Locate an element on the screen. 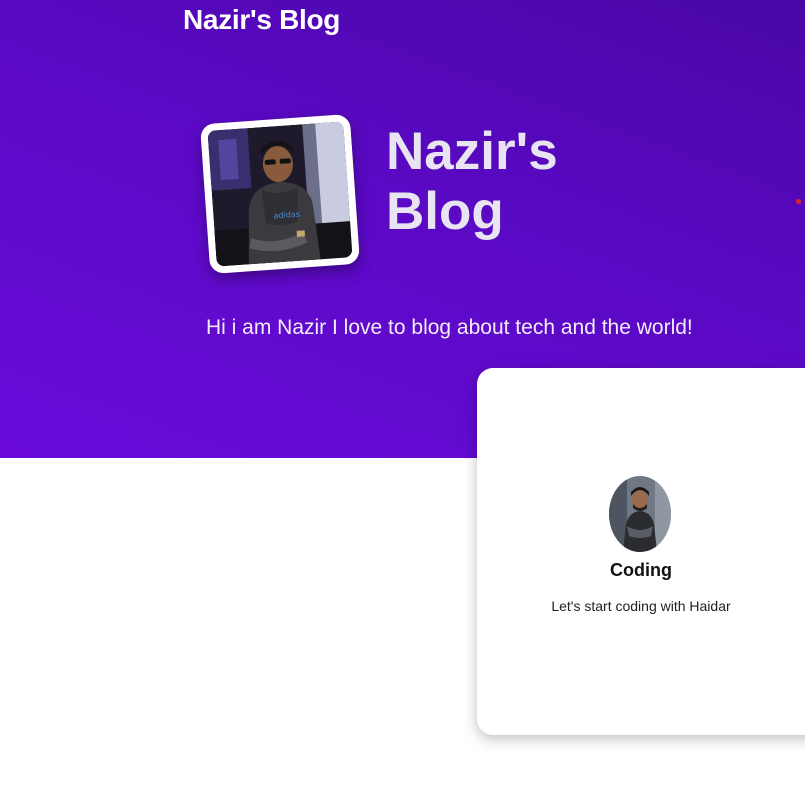 The height and width of the screenshot is (805, 805). post-thumbnail is located at coordinates (640, 514).